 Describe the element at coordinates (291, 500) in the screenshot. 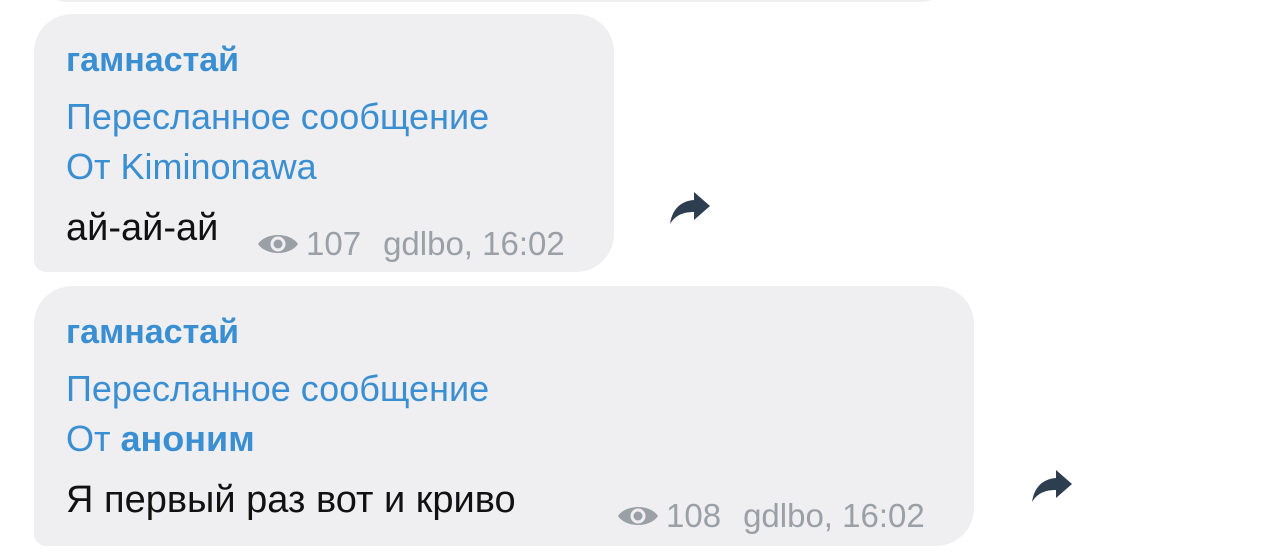

I see `message-text: Я первый раз вот и криво` at that location.